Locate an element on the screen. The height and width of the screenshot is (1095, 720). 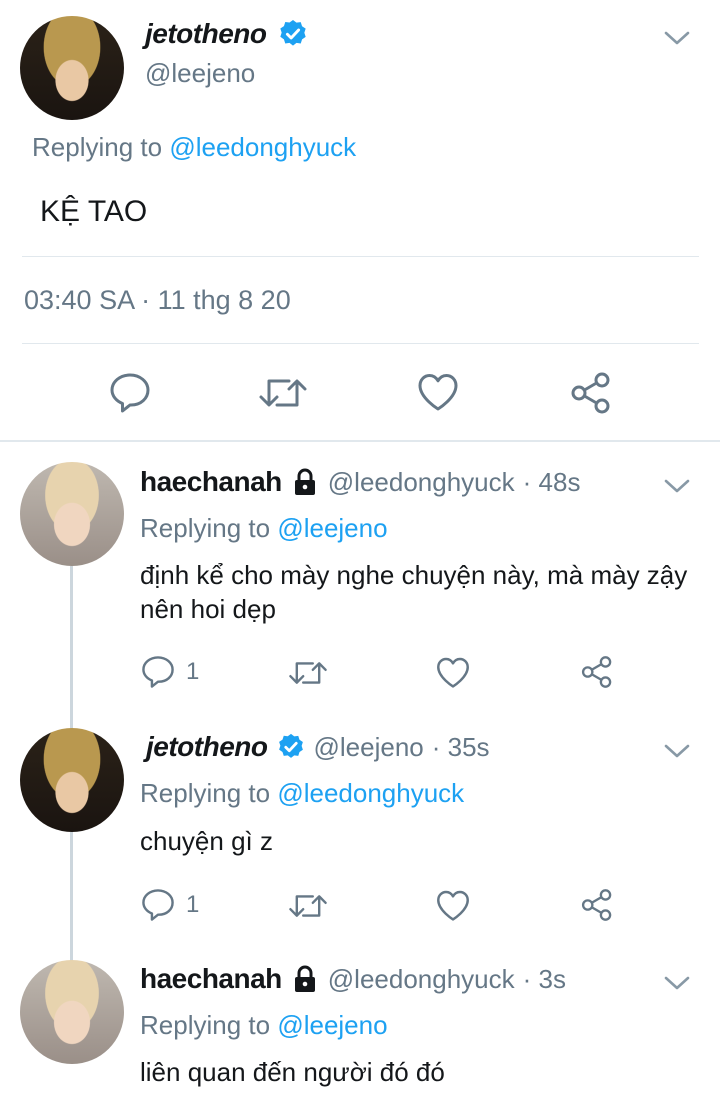
timestamp: 03:40 SA · 11 thg 8 20 is located at coordinates (157, 300).